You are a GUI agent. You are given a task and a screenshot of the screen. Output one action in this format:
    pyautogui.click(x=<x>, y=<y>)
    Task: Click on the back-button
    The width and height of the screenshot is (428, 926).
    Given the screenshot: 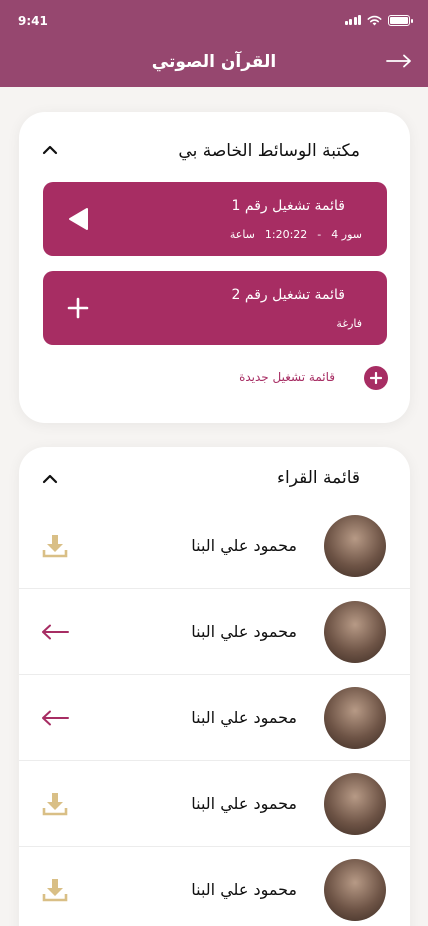 What is the action you would take?
    pyautogui.click(x=399, y=61)
    